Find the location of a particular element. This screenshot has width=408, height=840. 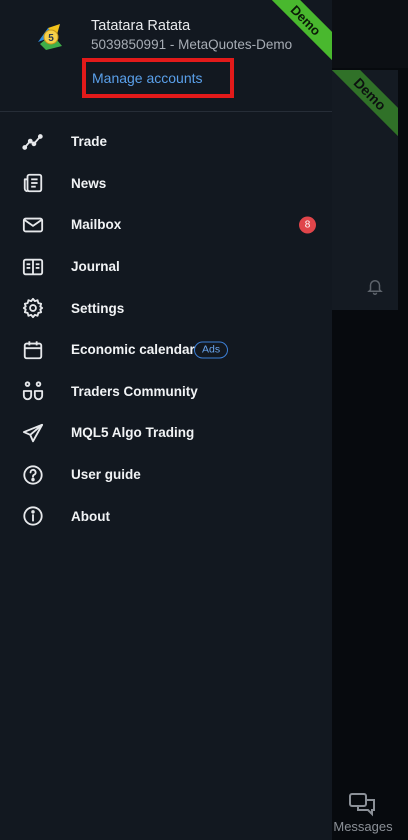

menu-label-news: News is located at coordinates (89, 183).